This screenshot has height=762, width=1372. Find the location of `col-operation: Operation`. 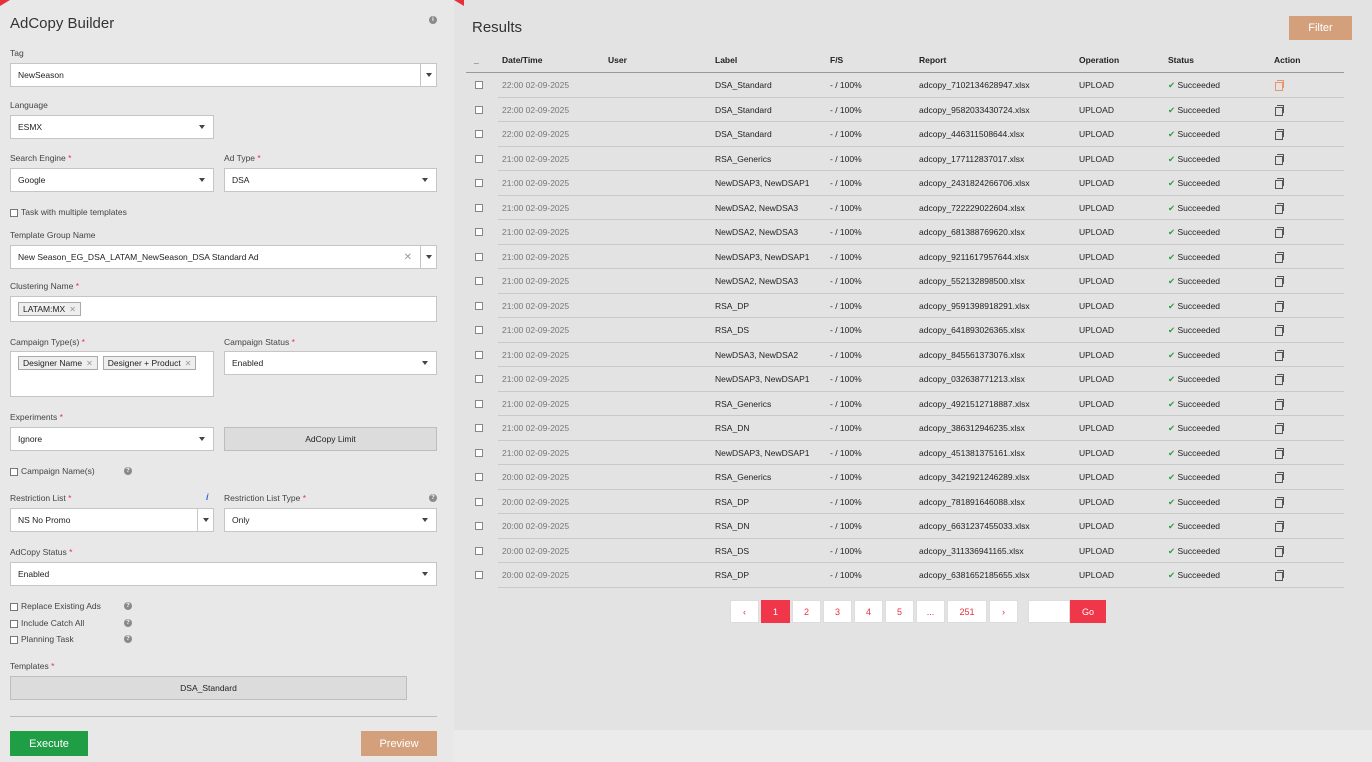

col-operation: Operation is located at coordinates (1099, 60).